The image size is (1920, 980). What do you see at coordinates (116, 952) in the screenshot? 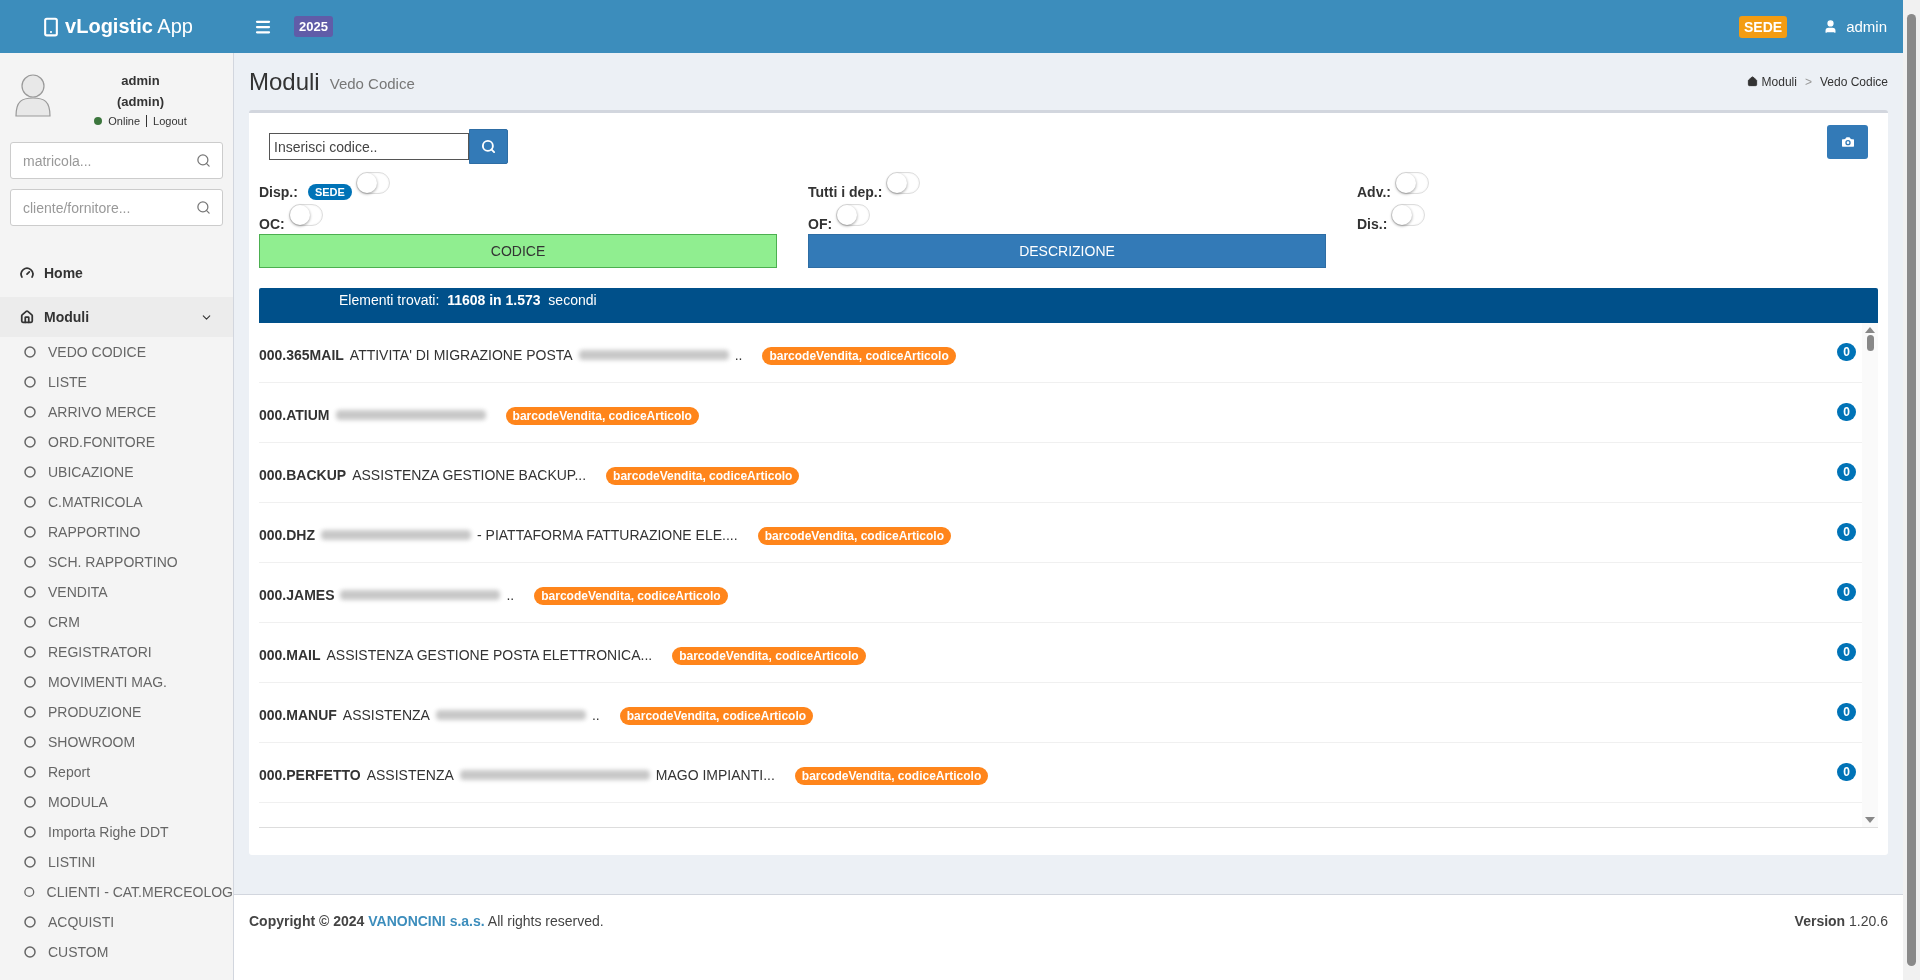
I see `nav-subitem: CUSTOM` at bounding box center [116, 952].